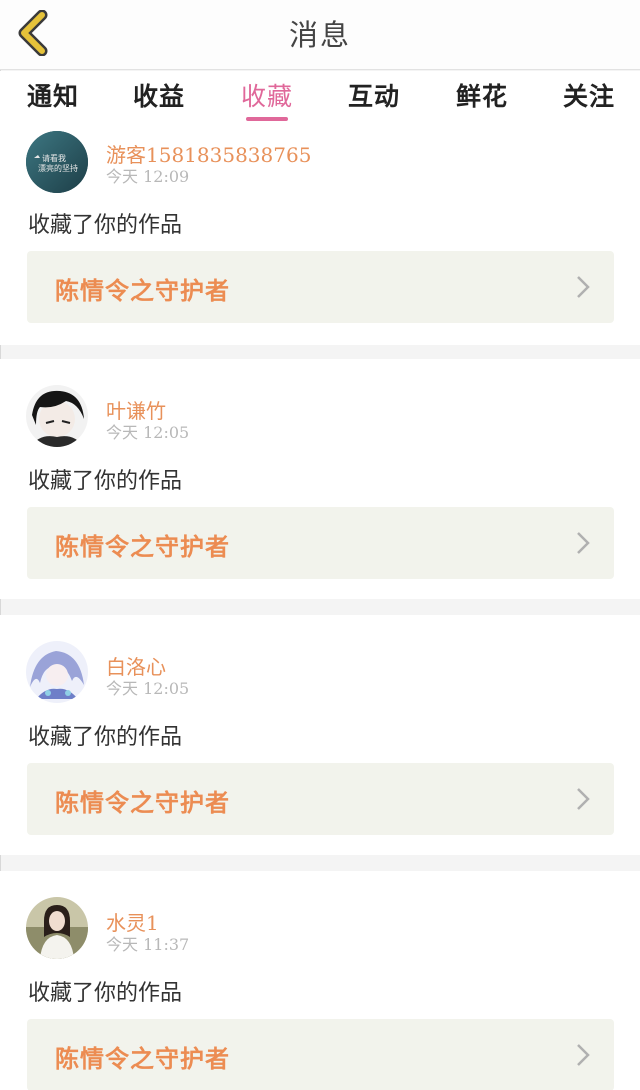  Describe the element at coordinates (58, 168) in the screenshot. I see `svg-text: 漂亮的坚持` at that location.